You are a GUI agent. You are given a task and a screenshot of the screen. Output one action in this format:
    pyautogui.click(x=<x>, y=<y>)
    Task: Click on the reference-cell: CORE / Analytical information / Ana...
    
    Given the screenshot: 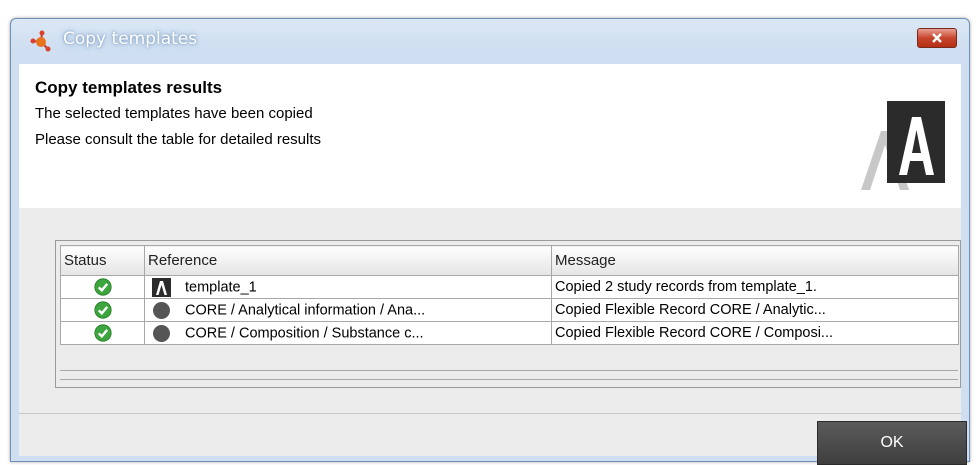 What is the action you would take?
    pyautogui.click(x=348, y=310)
    